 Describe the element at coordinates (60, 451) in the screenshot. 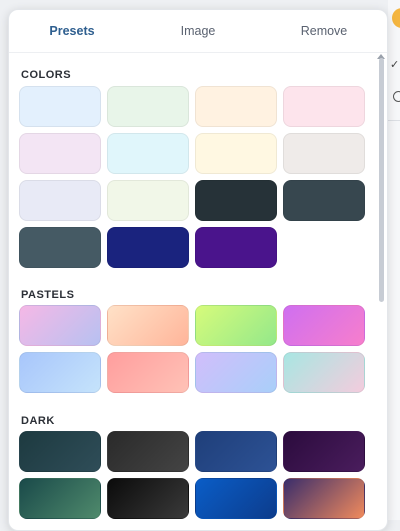

I see `swatch-deep-teal-dark` at that location.